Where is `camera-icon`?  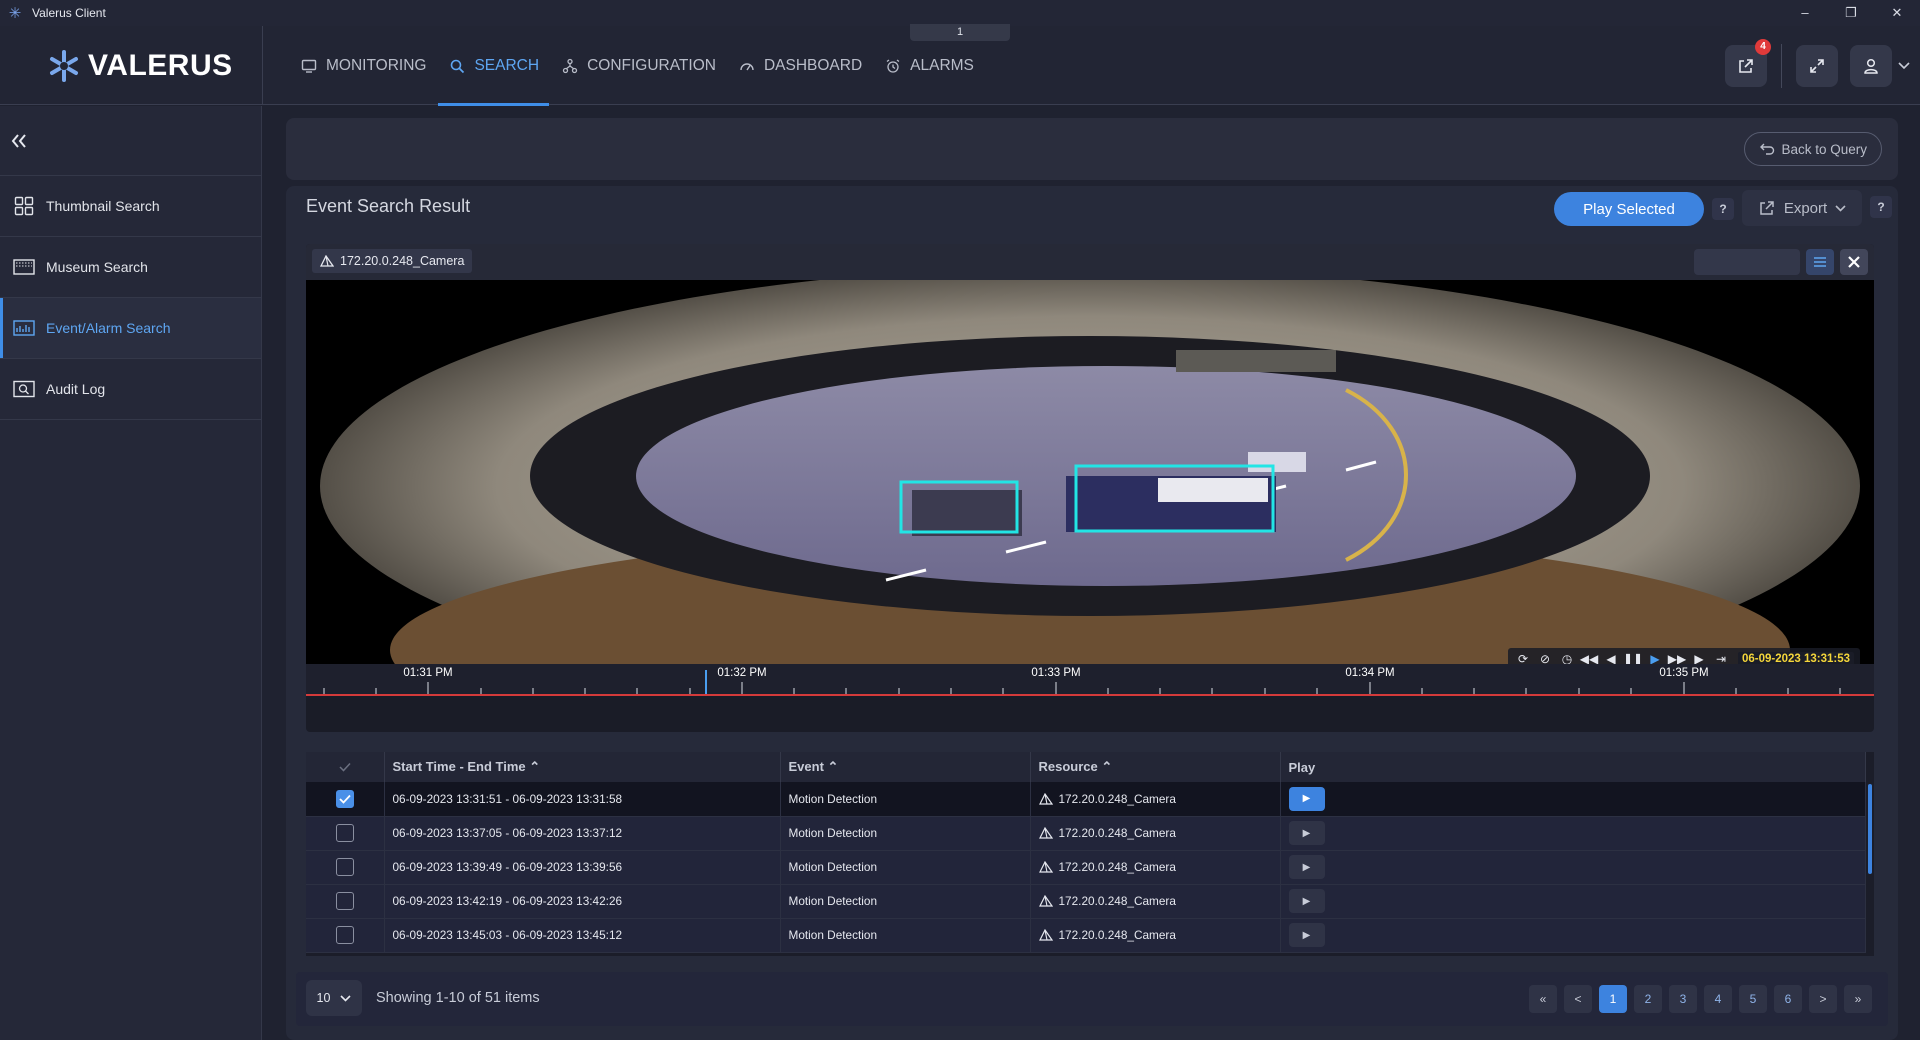 camera-icon is located at coordinates (1045, 798).